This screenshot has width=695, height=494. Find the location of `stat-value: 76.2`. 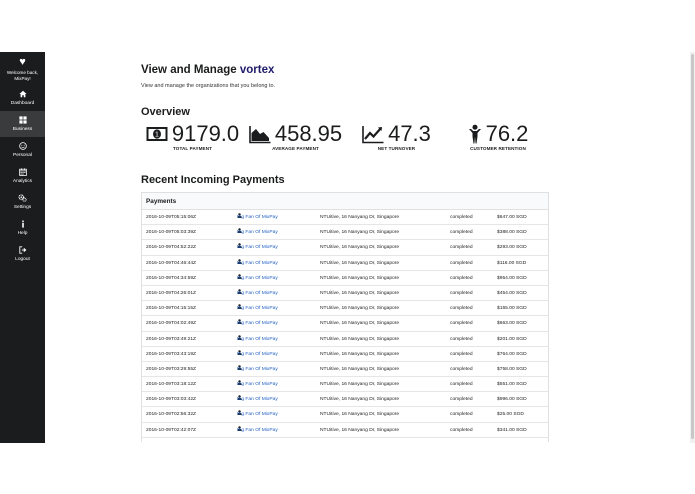

stat-value: 76.2 is located at coordinates (507, 133).